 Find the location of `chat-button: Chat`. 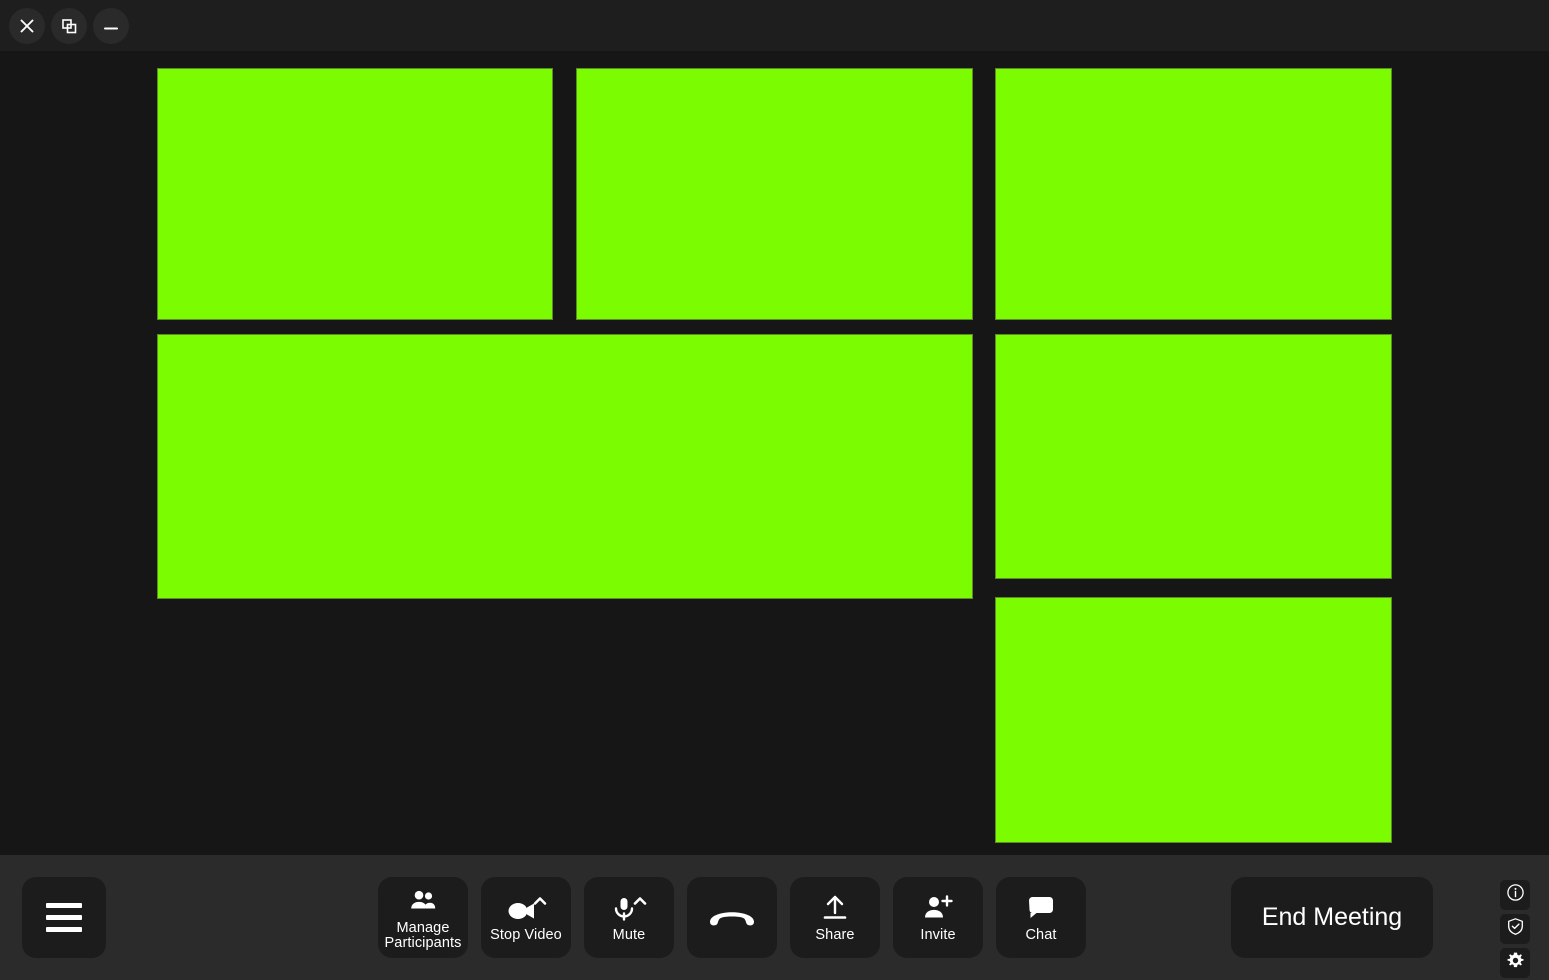

chat-button: Chat is located at coordinates (1041, 917).